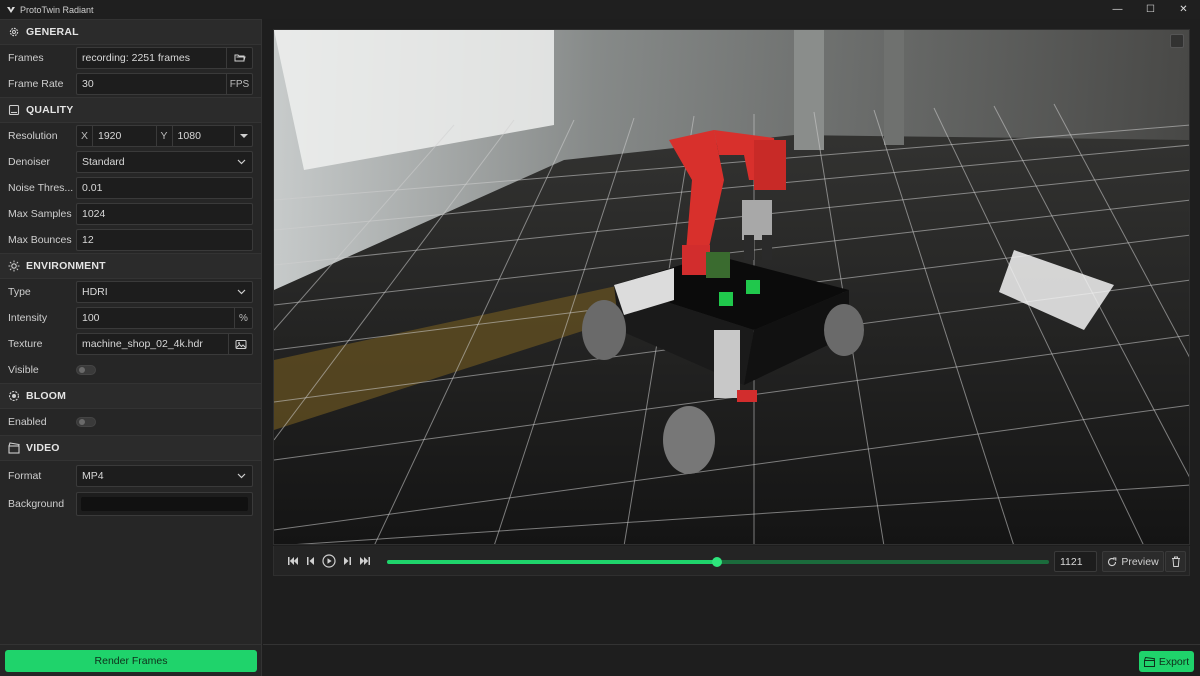  I want to click on playback-bar: 1121 Preview, so click(731, 561).